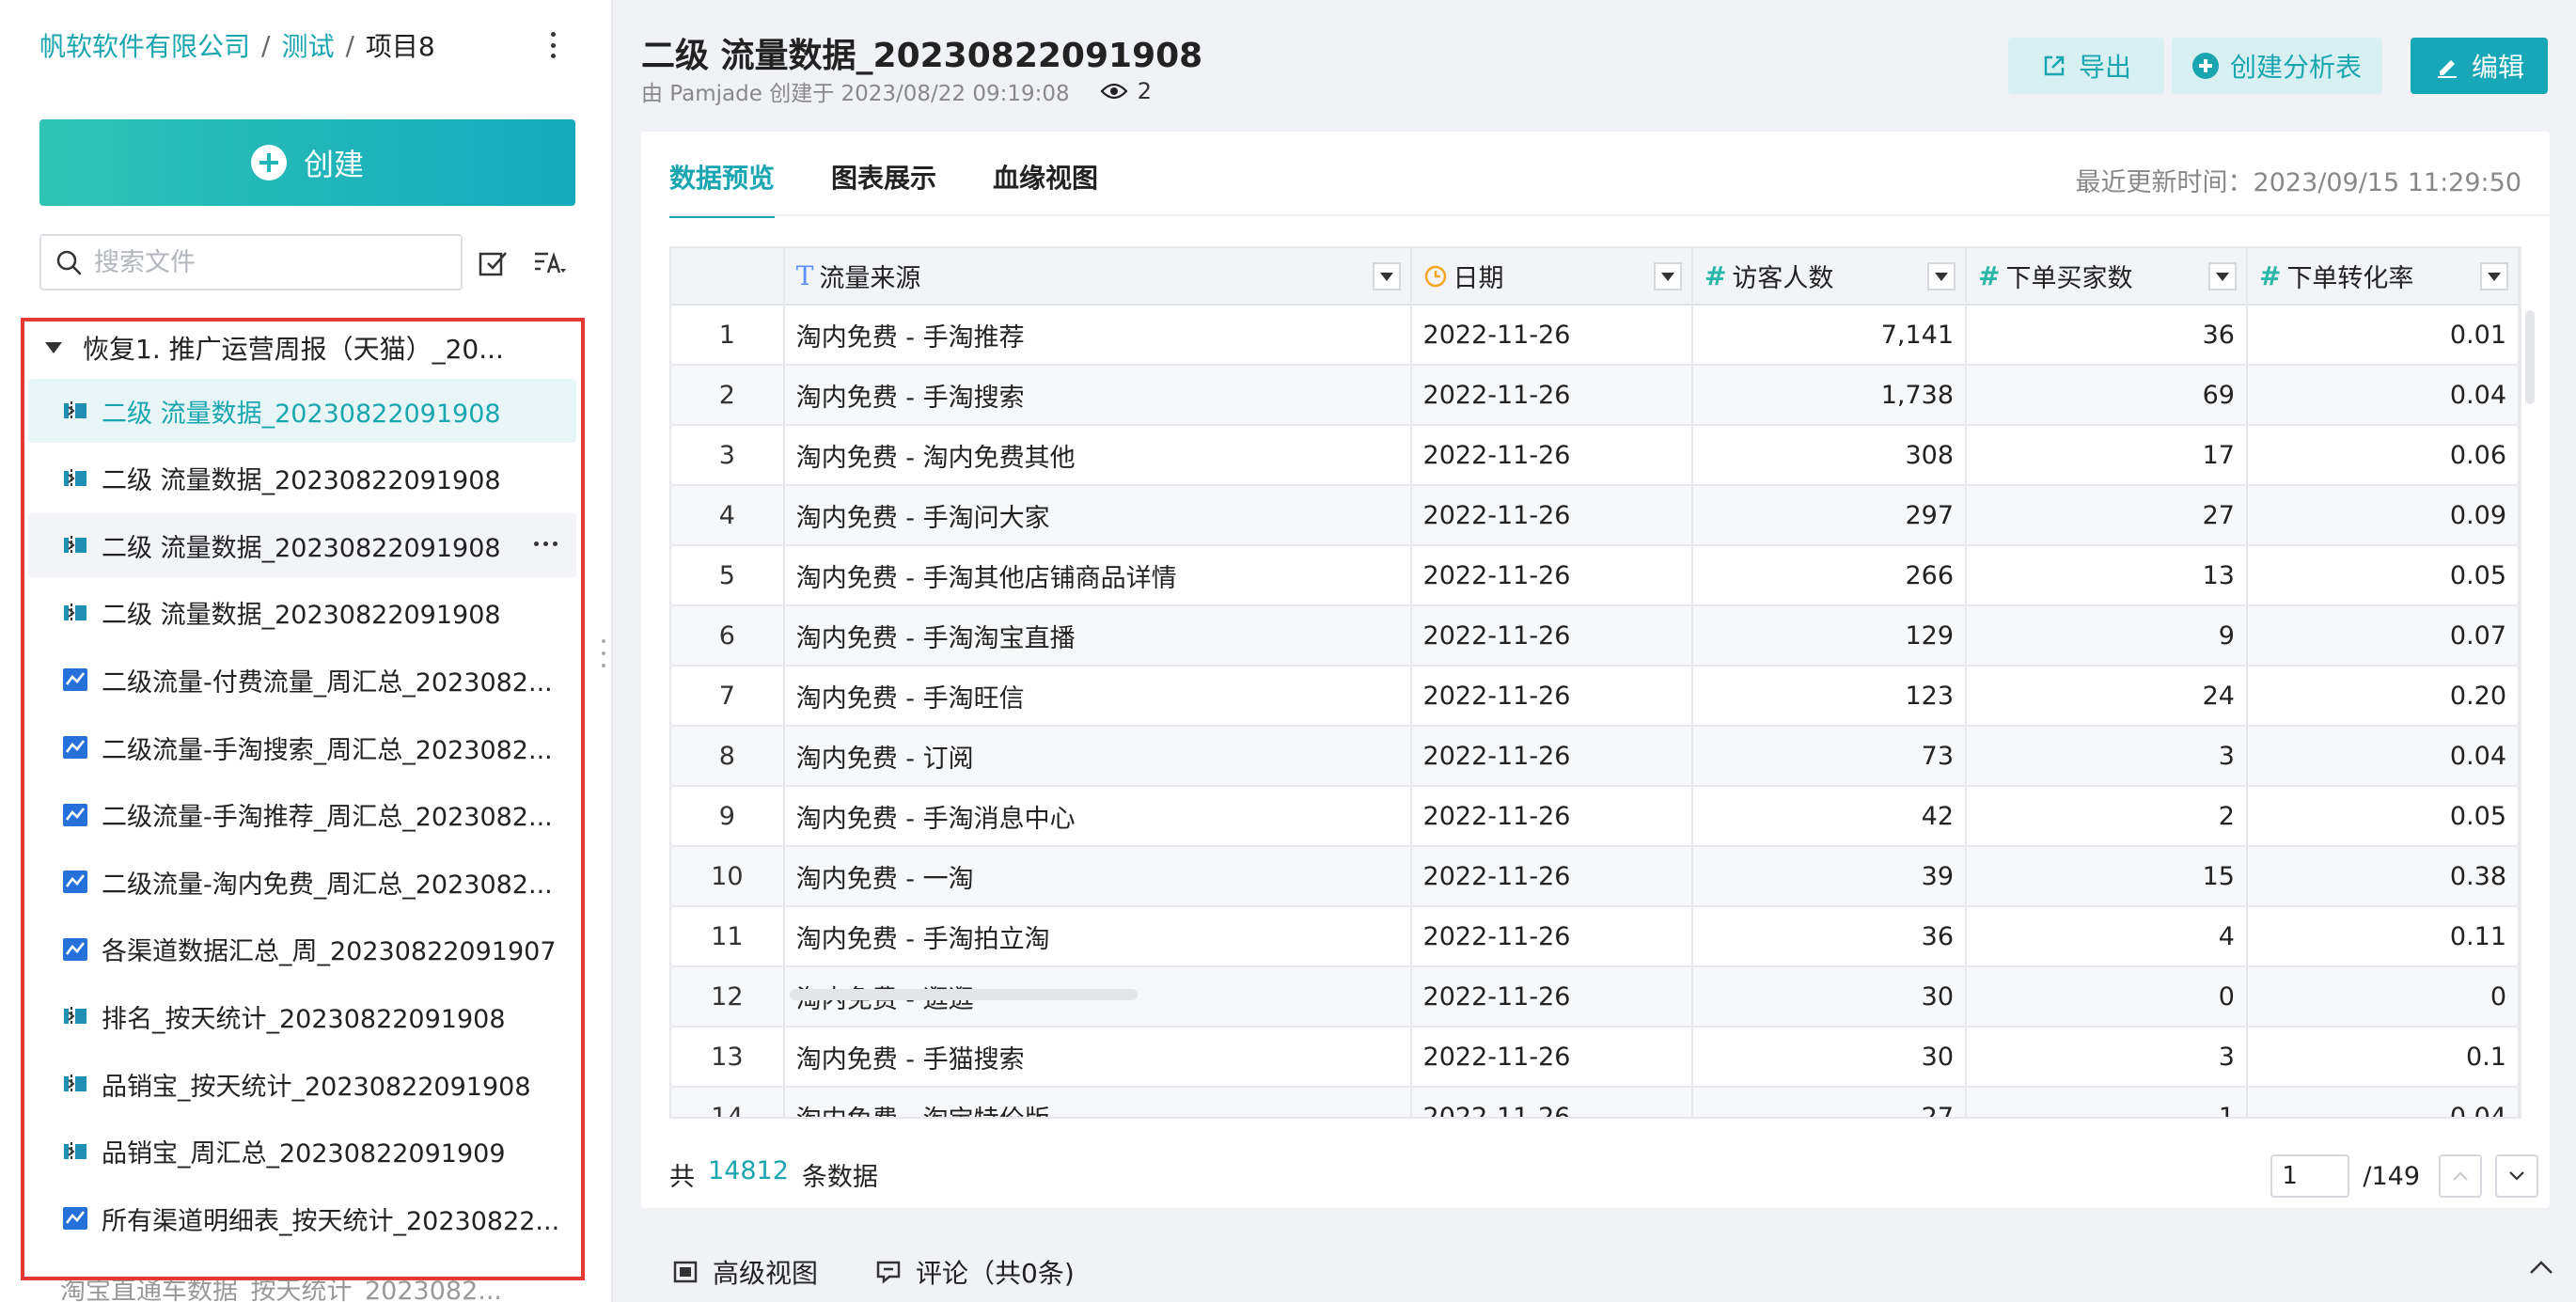 Image resolution: width=2576 pixels, height=1302 pixels. What do you see at coordinates (1145, 91) in the screenshot?
I see `view-count-value: 2` at bounding box center [1145, 91].